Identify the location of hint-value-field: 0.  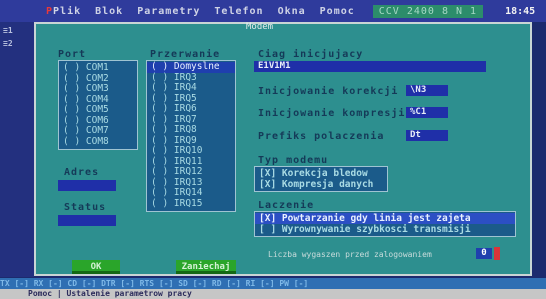
(484, 253).